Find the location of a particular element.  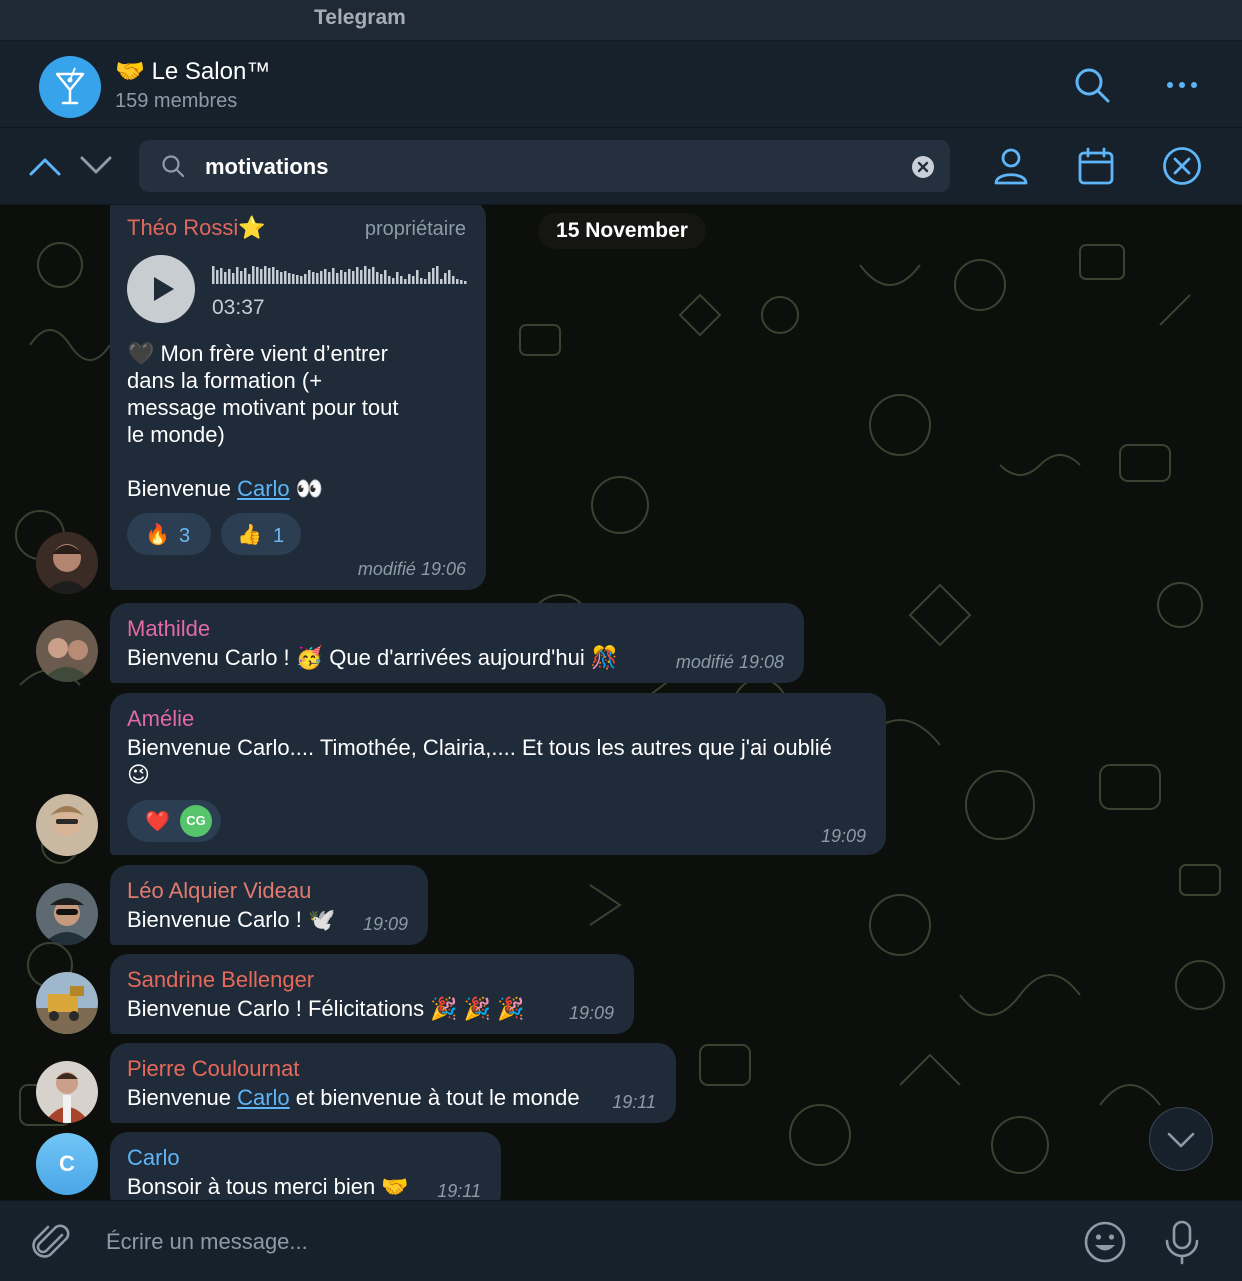

message-text-part: et bienvenue à tout le monde is located at coordinates (434, 1097).